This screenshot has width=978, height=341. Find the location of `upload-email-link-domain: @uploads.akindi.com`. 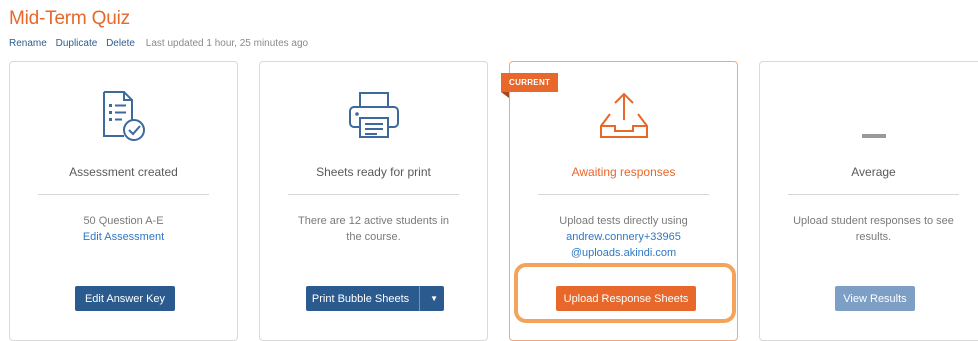

upload-email-link-domain: @uploads.akindi.com is located at coordinates (623, 253).